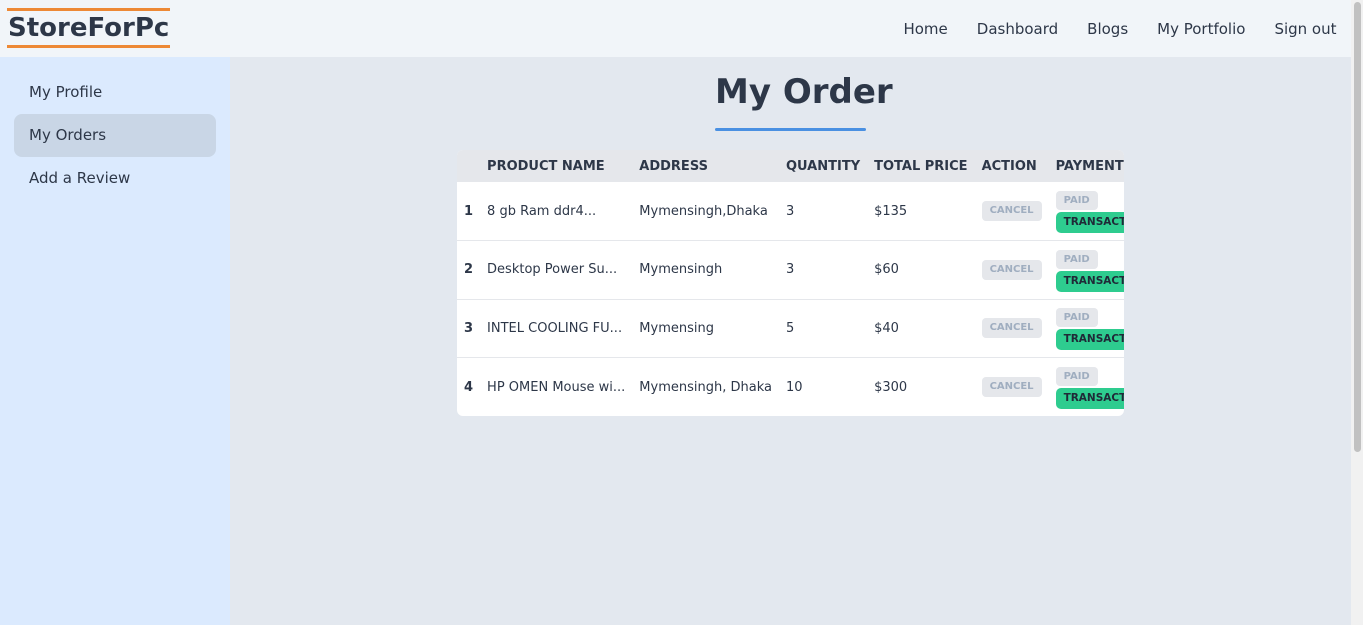 Image resolution: width=1363 pixels, height=625 pixels. What do you see at coordinates (1201, 29) in the screenshot?
I see `nav-portfolio-link: My Portfolio` at bounding box center [1201, 29].